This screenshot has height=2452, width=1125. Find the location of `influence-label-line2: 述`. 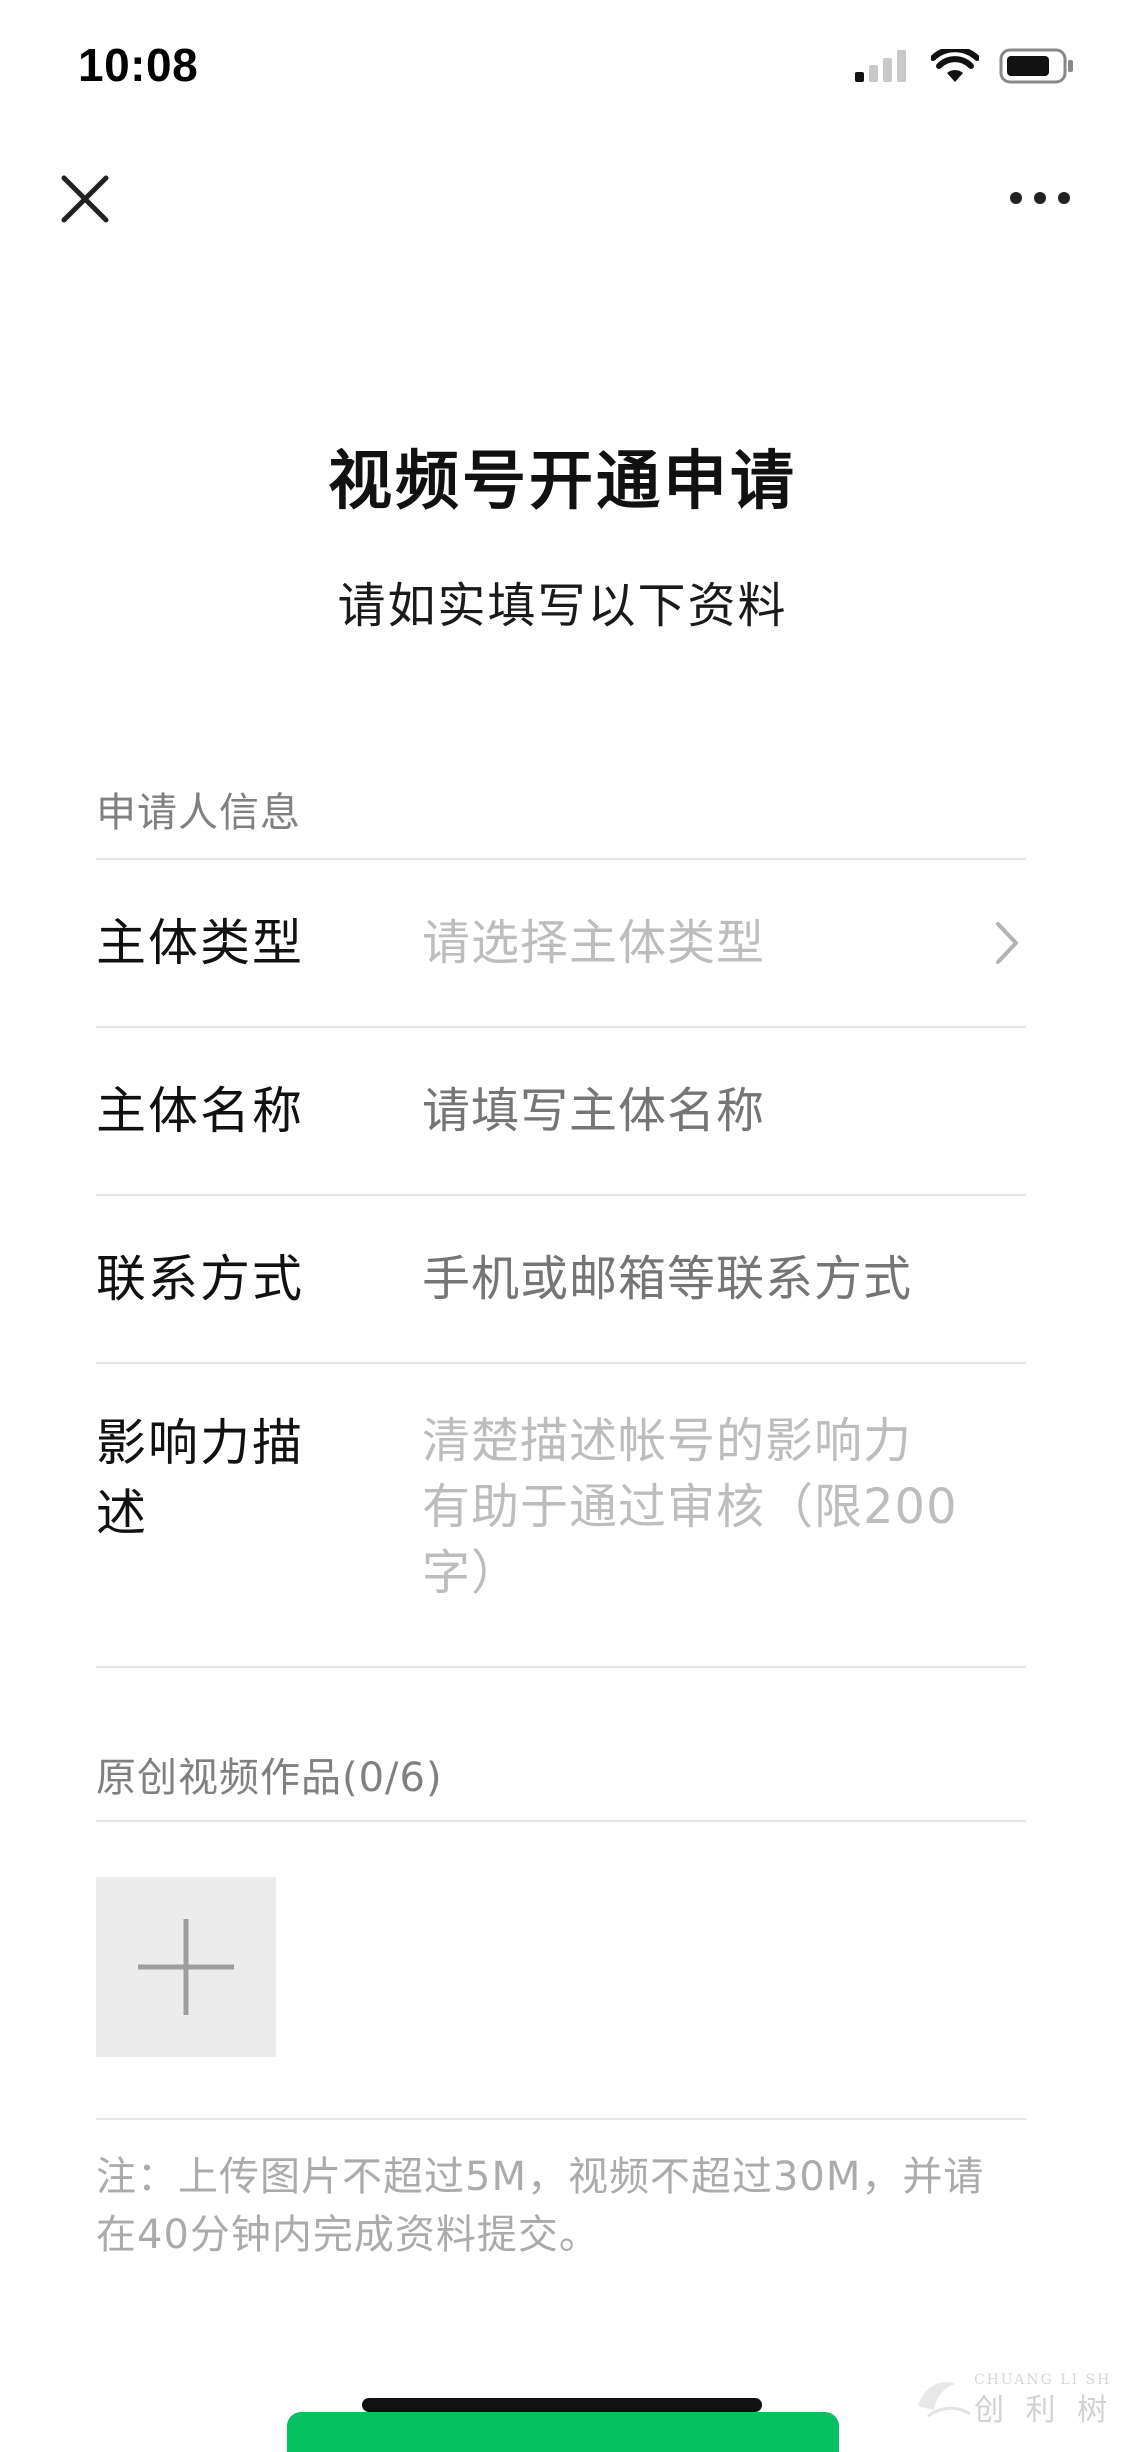

influence-label-line2: 述 is located at coordinates (122, 1513).